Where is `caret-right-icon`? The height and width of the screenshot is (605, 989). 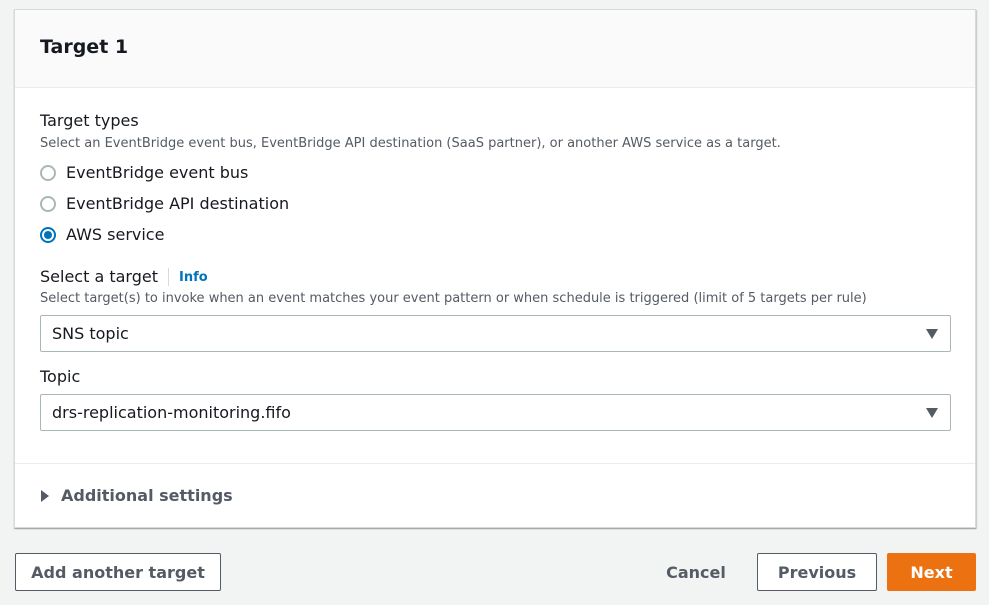
caret-right-icon is located at coordinates (45, 495).